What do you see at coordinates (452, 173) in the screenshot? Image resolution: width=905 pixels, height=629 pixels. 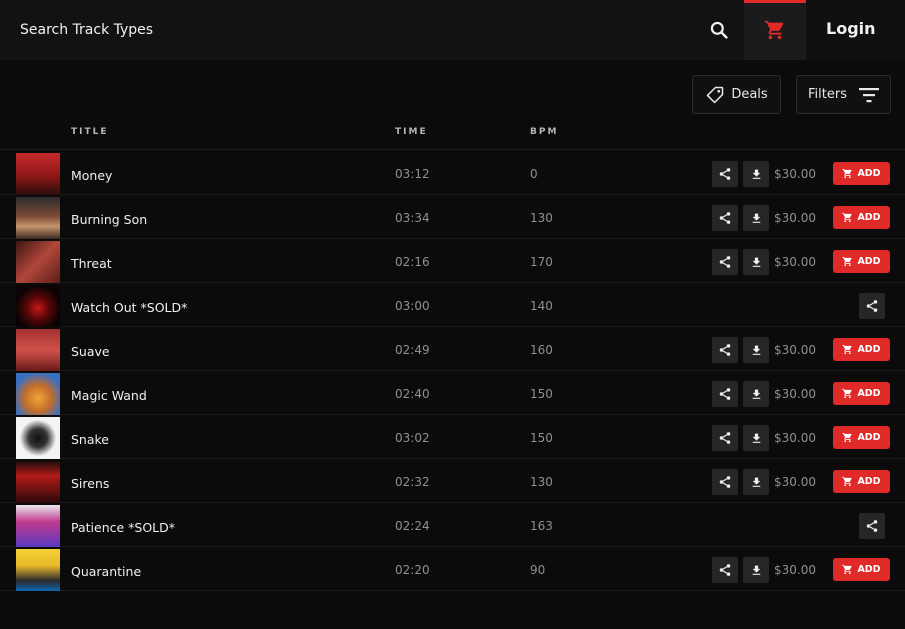 I see `track-row: Money 03:12 0 $30.00 ADD` at bounding box center [452, 173].